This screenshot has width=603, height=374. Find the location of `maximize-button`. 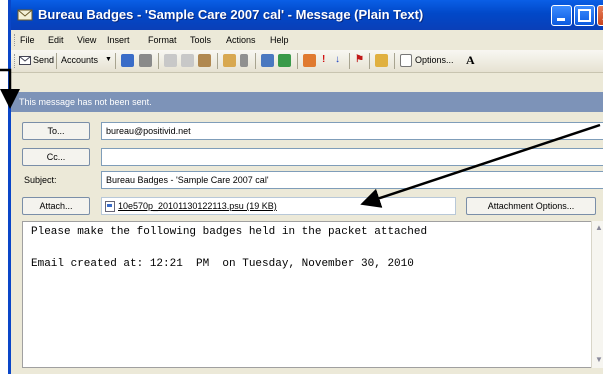

maximize-button is located at coordinates (584, 15).